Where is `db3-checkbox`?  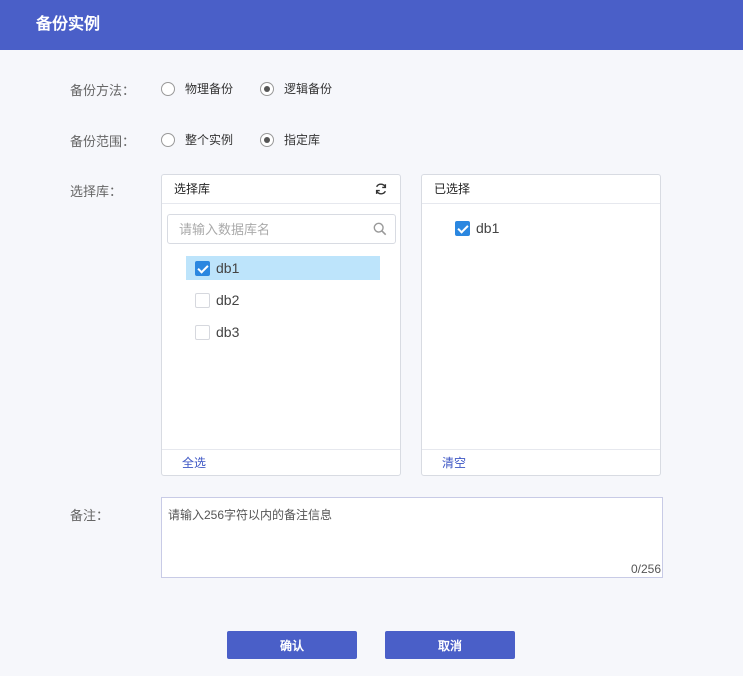
db3-checkbox is located at coordinates (202, 332).